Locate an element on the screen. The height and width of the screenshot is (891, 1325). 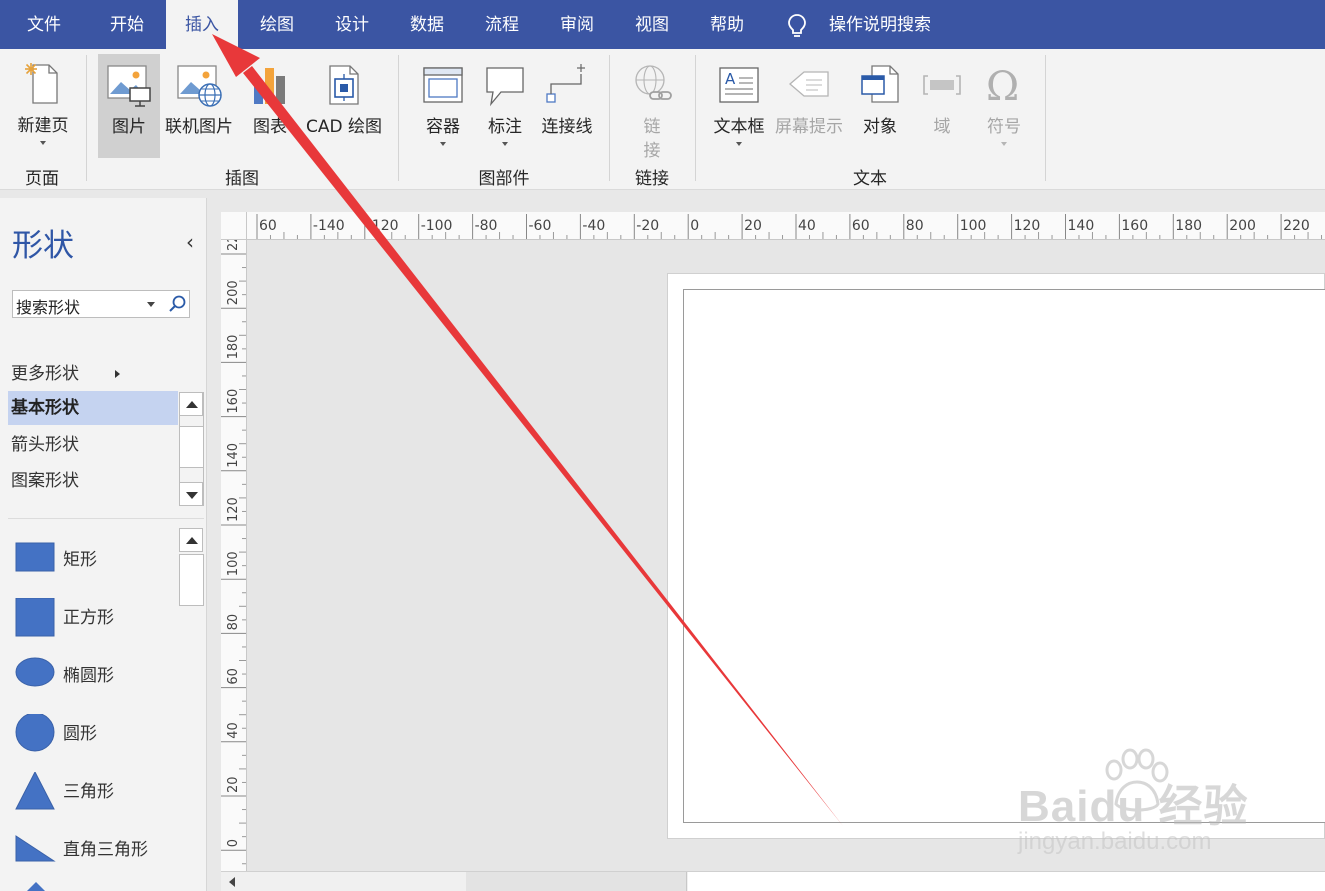
menu-view: 视图 is located at coordinates (652, 24).